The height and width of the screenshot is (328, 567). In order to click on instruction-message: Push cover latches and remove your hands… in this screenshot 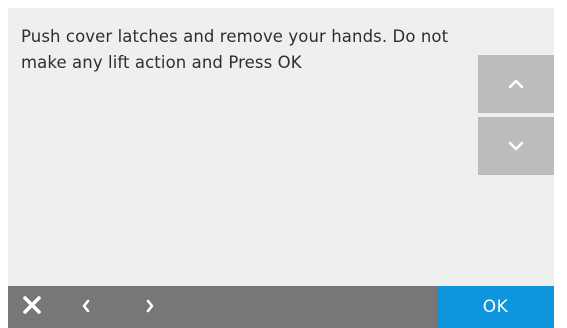, I will do `click(235, 49)`.